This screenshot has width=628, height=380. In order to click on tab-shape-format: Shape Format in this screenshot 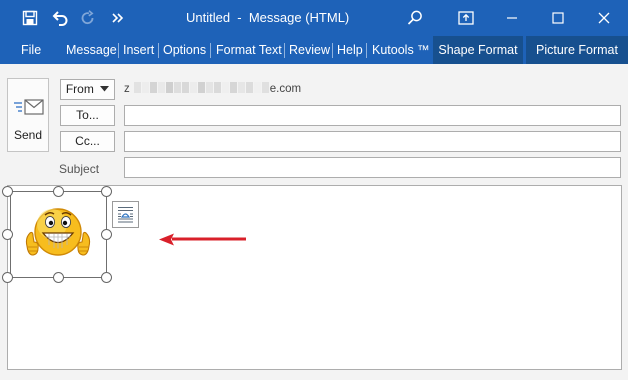, I will do `click(478, 50)`.